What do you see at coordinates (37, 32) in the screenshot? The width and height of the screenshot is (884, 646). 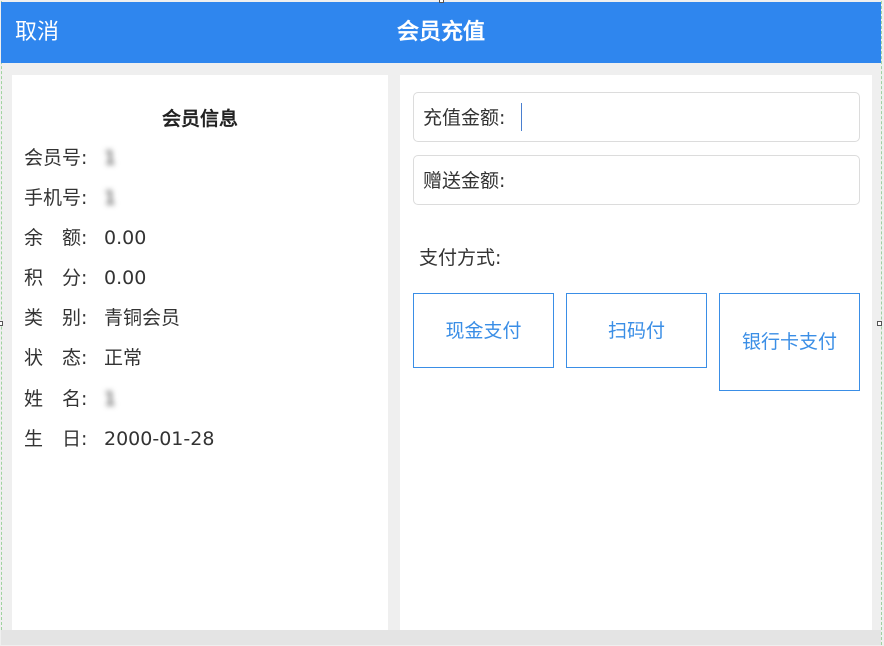 I see `cancel-button: 取消` at bounding box center [37, 32].